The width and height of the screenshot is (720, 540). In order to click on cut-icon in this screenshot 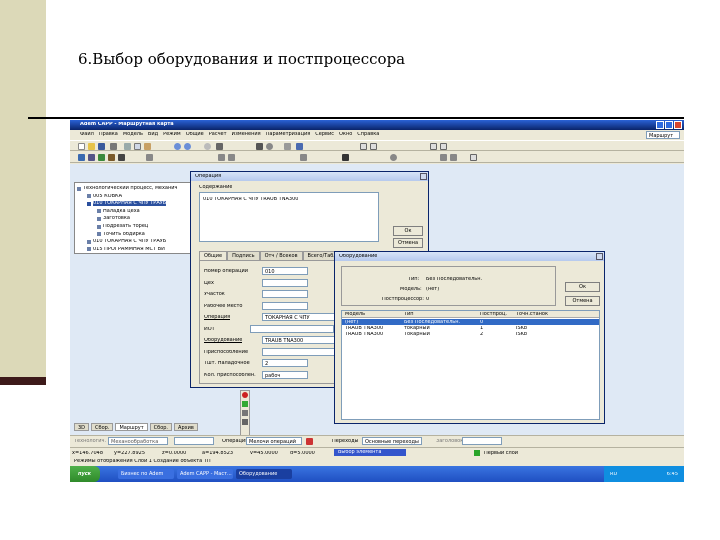, I will do `click(127, 146)`.